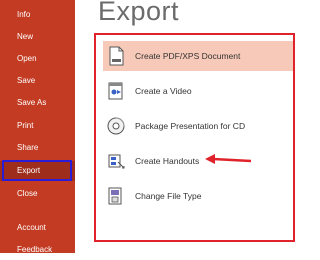 The image size is (320, 260). What do you see at coordinates (37, 15) in the screenshot?
I see `sidebar-item-info: Info` at bounding box center [37, 15].